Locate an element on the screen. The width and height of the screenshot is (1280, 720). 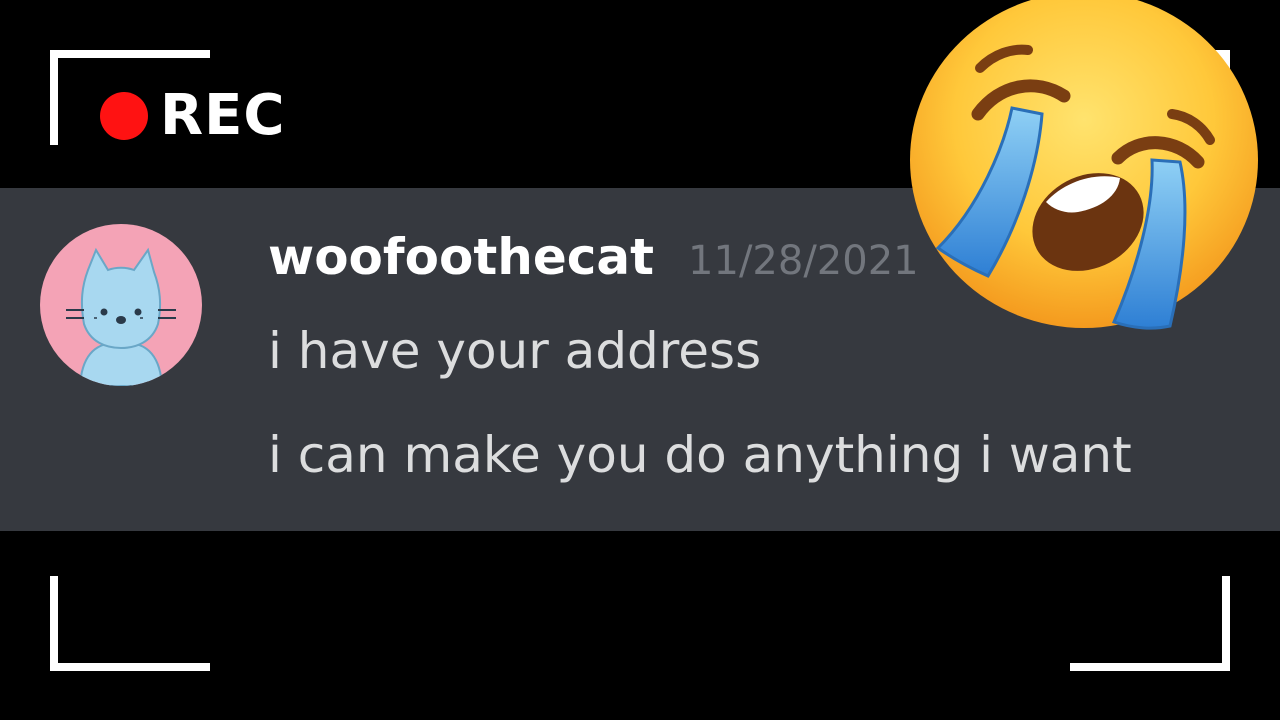
recording-indicator: REC is located at coordinates (192, 116).